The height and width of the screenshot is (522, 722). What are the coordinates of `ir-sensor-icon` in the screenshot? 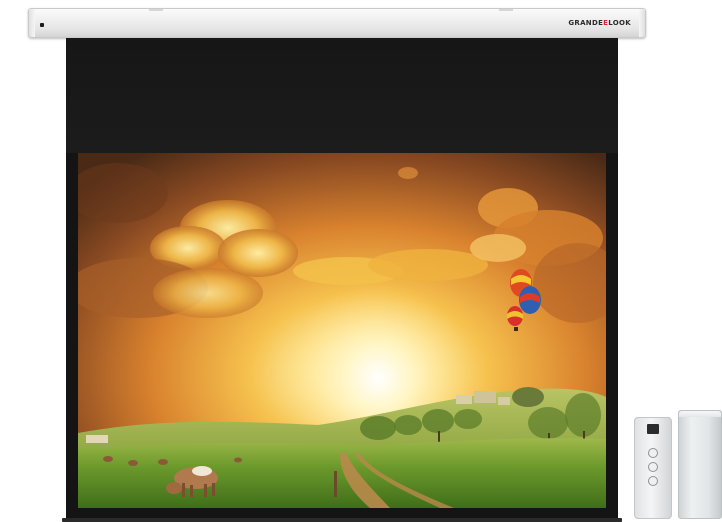 It's located at (42, 25).